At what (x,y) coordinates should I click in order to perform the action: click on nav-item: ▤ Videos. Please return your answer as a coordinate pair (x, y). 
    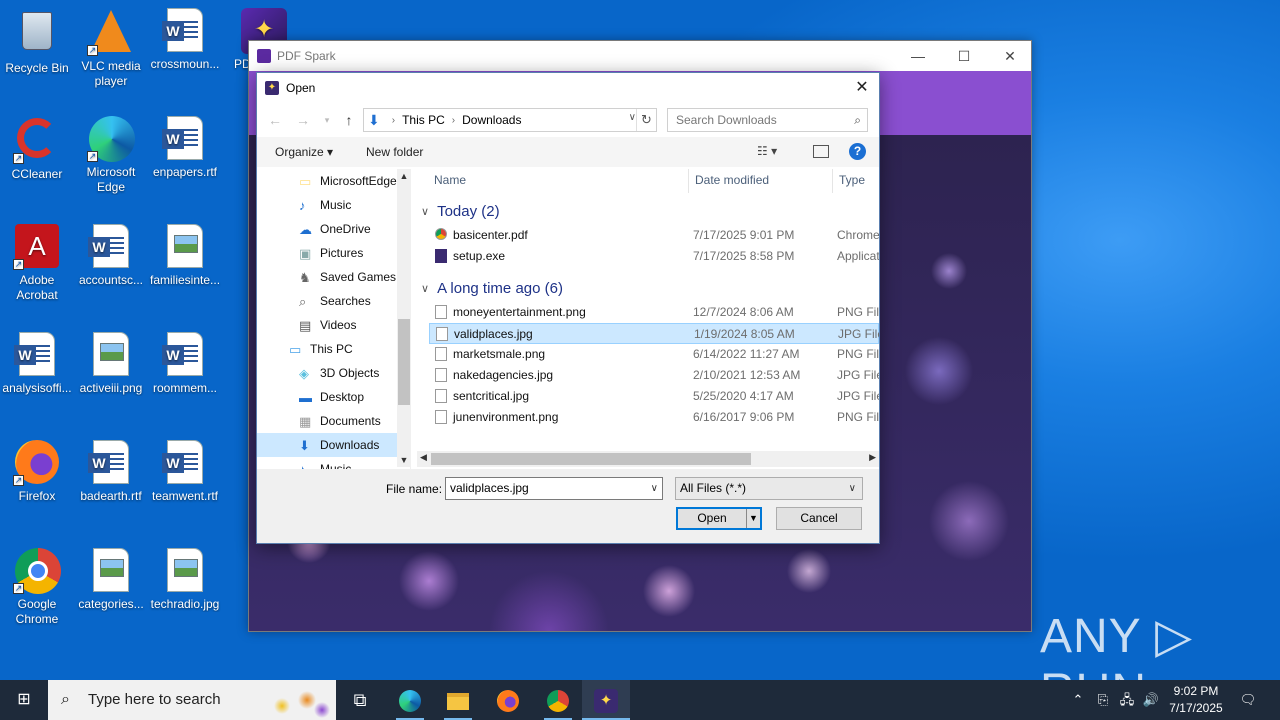
    Looking at the image, I should click on (327, 325).